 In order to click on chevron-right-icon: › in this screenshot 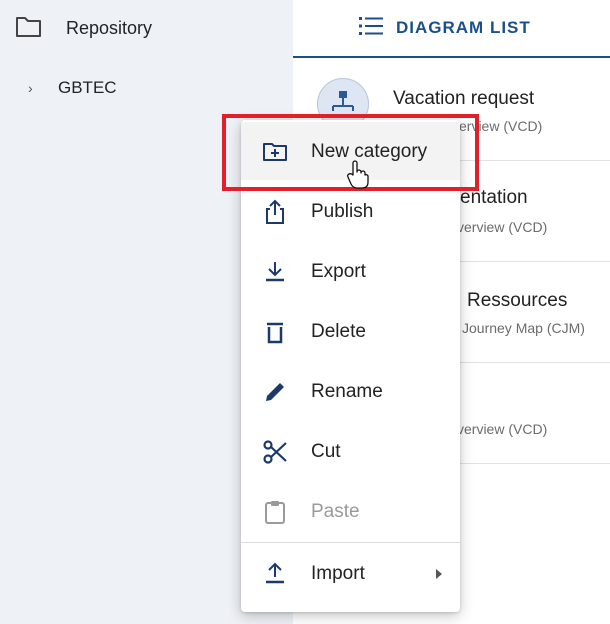, I will do `click(30, 88)`.